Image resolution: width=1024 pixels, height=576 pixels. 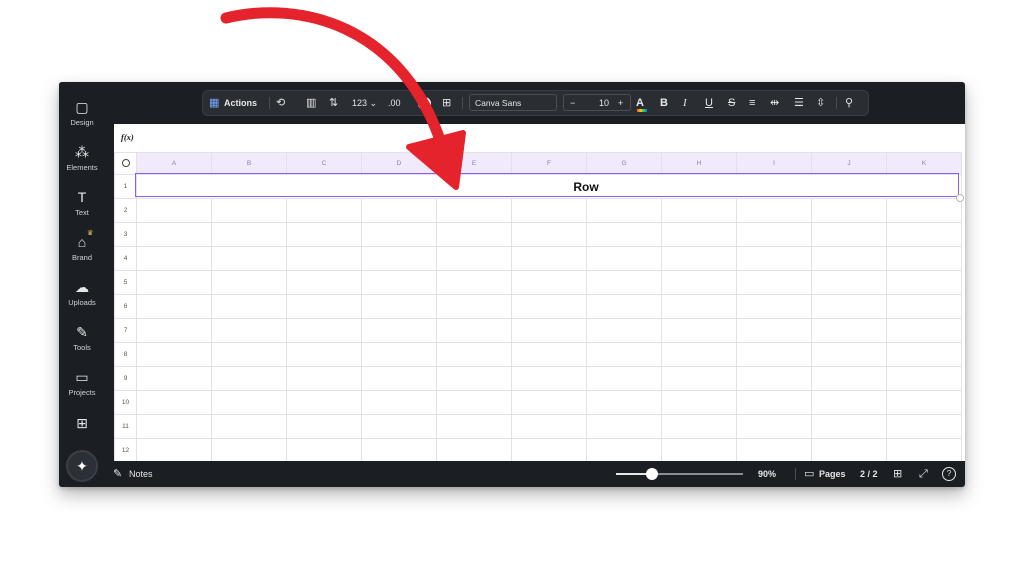 What do you see at coordinates (333, 76) in the screenshot?
I see `arrow-shaft` at bounding box center [333, 76].